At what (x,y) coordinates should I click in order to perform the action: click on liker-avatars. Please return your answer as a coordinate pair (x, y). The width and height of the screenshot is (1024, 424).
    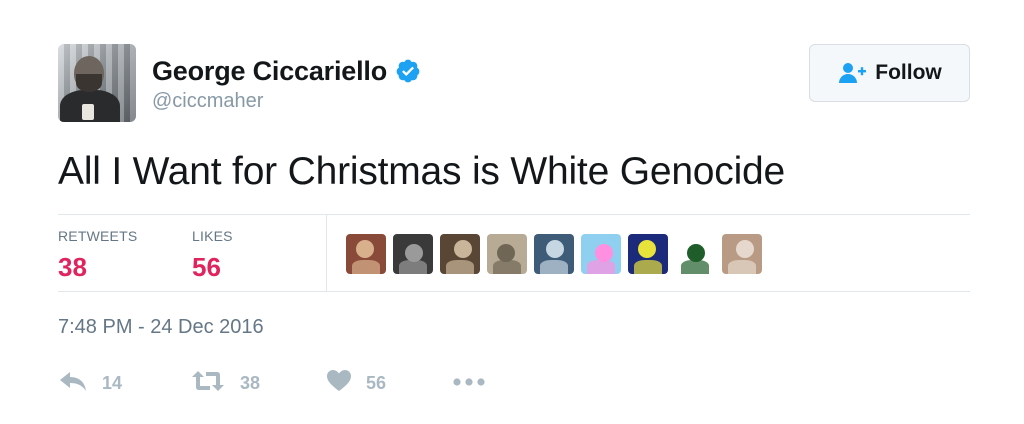
    Looking at the image, I should click on (557, 254).